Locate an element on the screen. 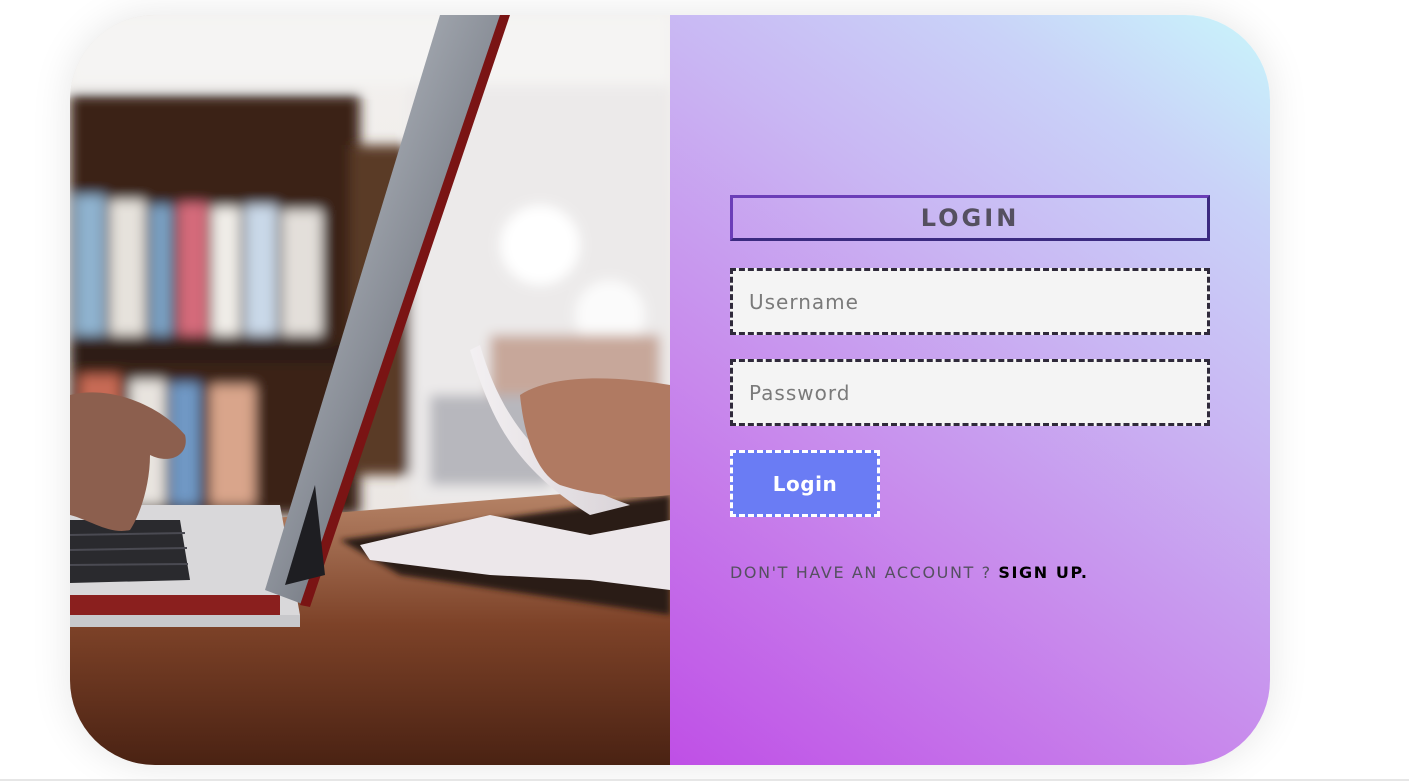 The height and width of the screenshot is (781, 1409). username-input is located at coordinates (970, 301).